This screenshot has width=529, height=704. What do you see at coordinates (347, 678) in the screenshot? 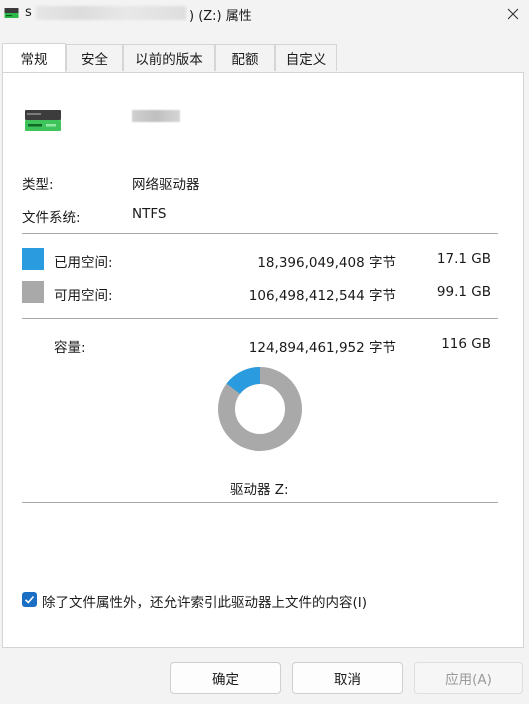
I see `cancel-button: 取消` at bounding box center [347, 678].